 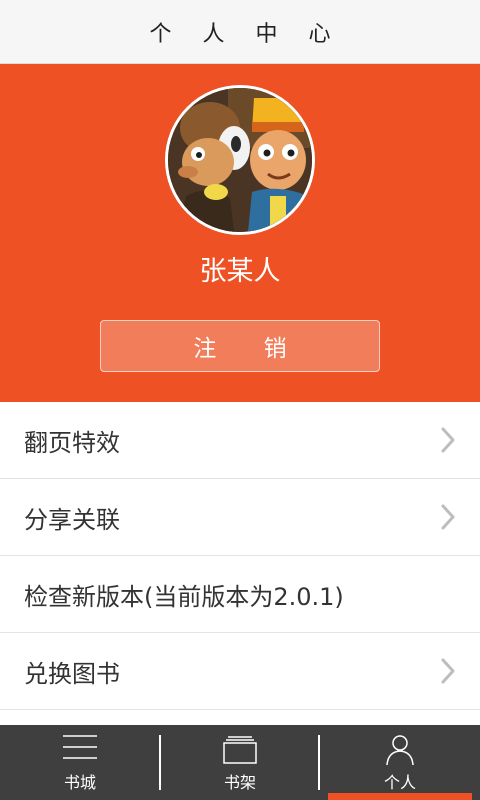 What do you see at coordinates (240, 750) in the screenshot?
I see `bookshelf-icon` at bounding box center [240, 750].